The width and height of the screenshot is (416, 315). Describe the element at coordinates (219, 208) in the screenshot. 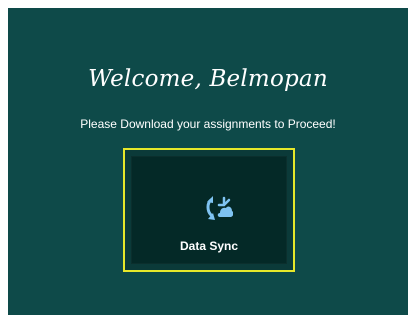

I see `cloud-sync-icon` at that location.